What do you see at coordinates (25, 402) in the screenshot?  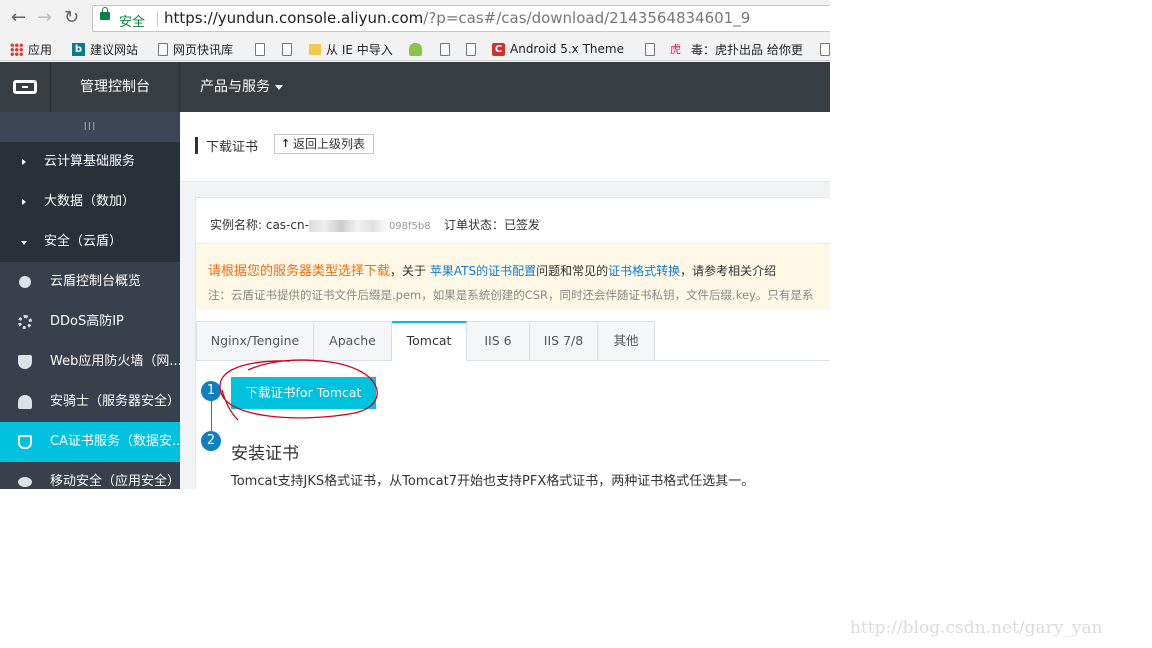 I see `knight-icon` at bounding box center [25, 402].